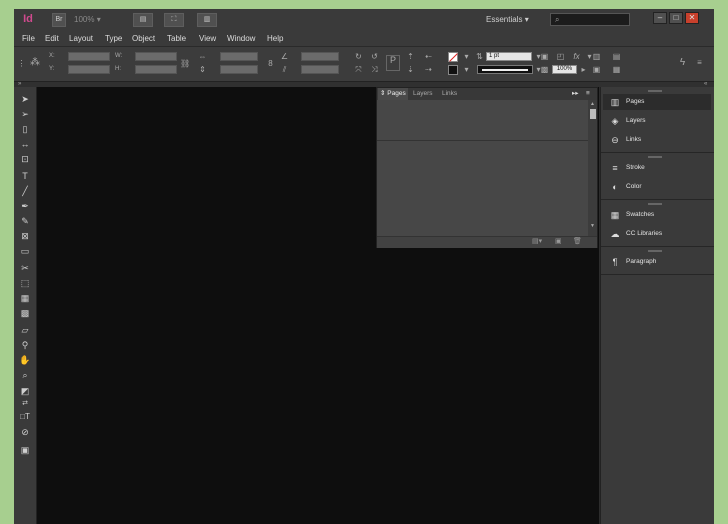 The image size is (728, 524). What do you see at coordinates (593, 114) in the screenshot?
I see `scrollbar-thumb` at bounding box center [593, 114].